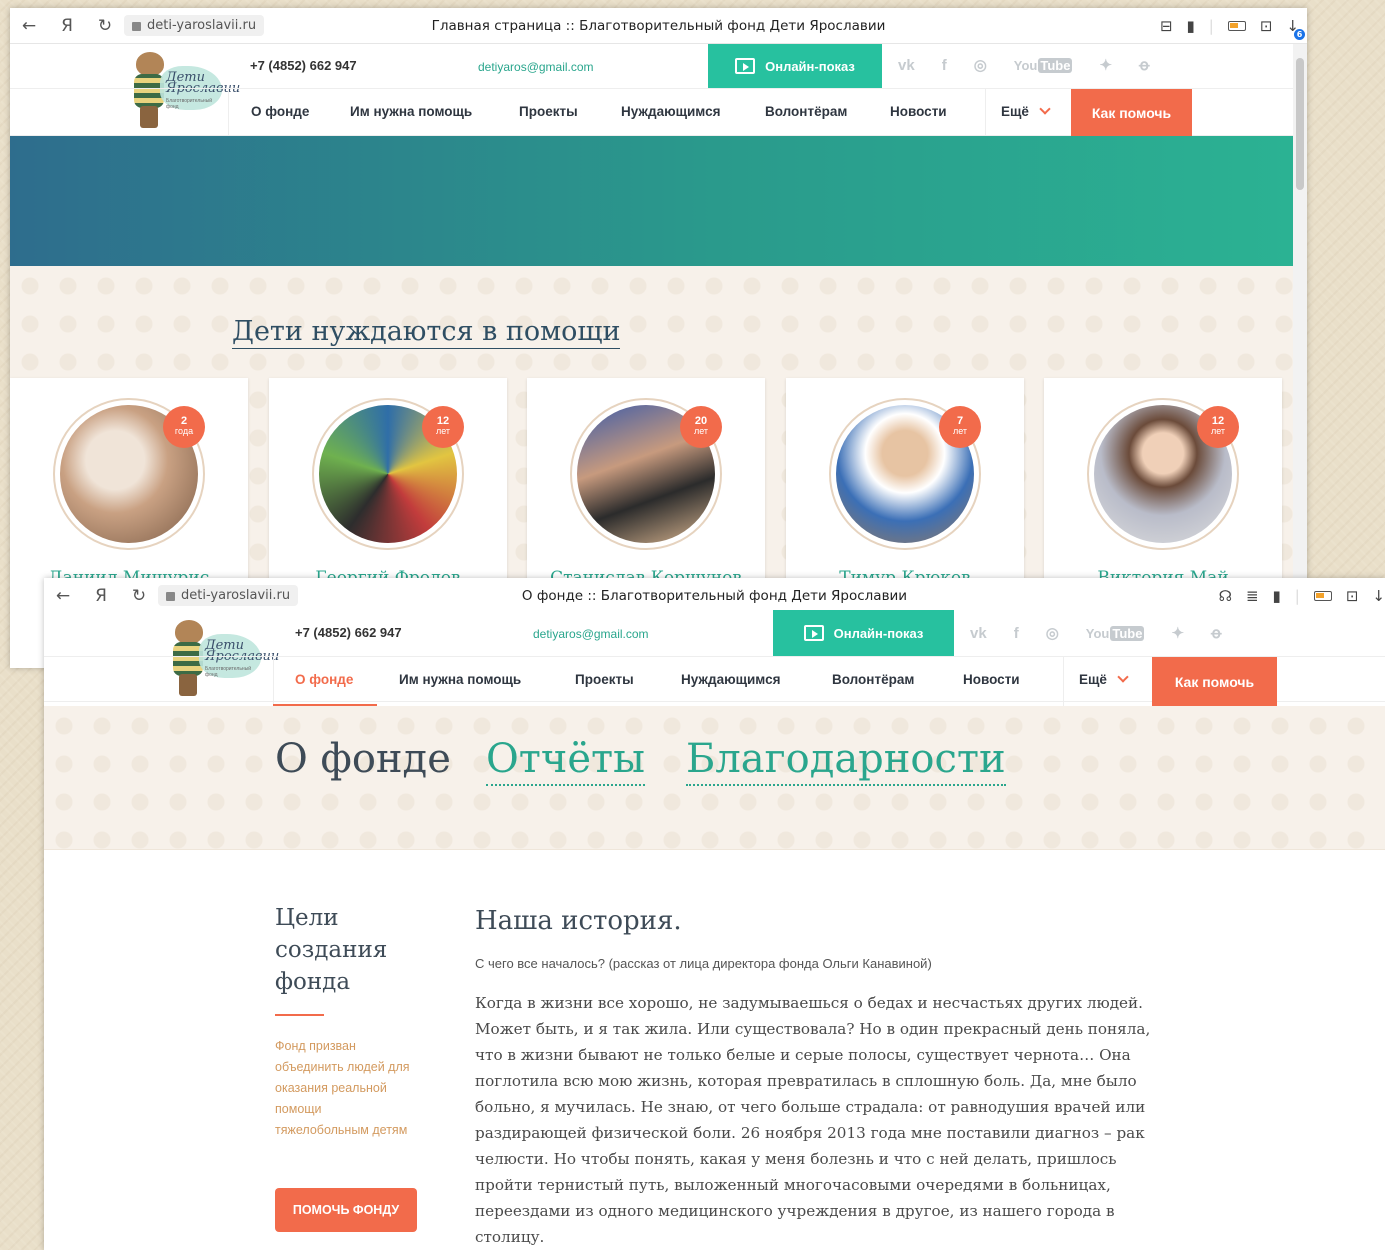 This screenshot has width=1385, height=1250. Describe the element at coordinates (1295, 28) in the screenshot. I see `download-icon: ↓ 6` at that location.